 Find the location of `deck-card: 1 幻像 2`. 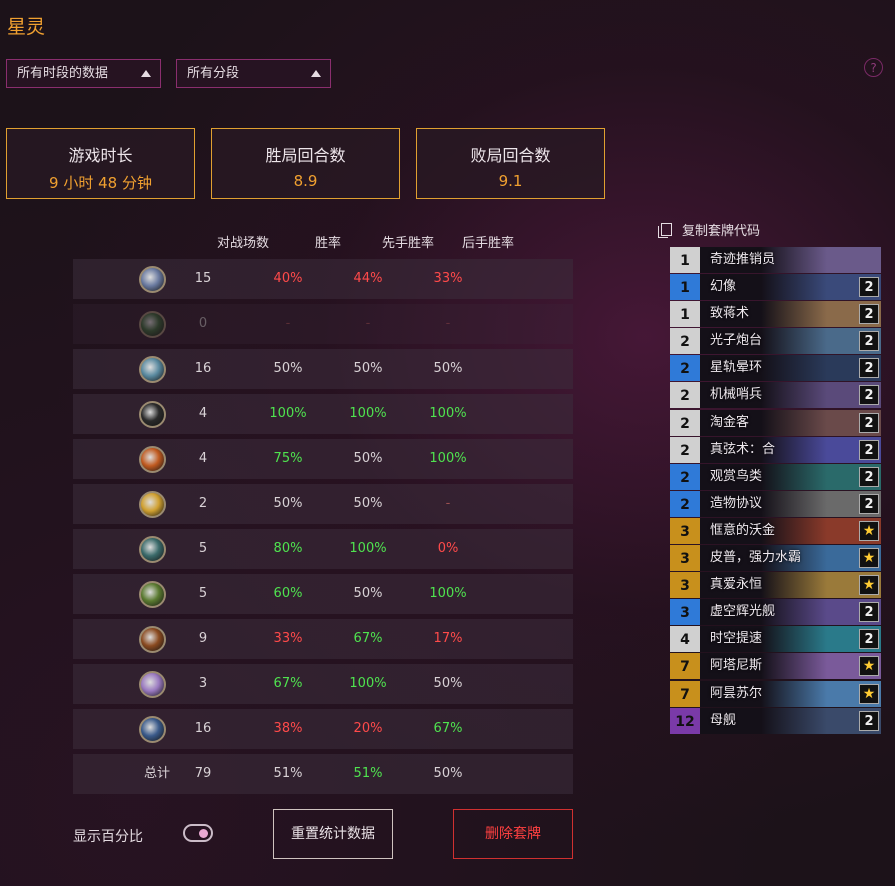

deck-card: 1 幻像 2 is located at coordinates (775, 287).